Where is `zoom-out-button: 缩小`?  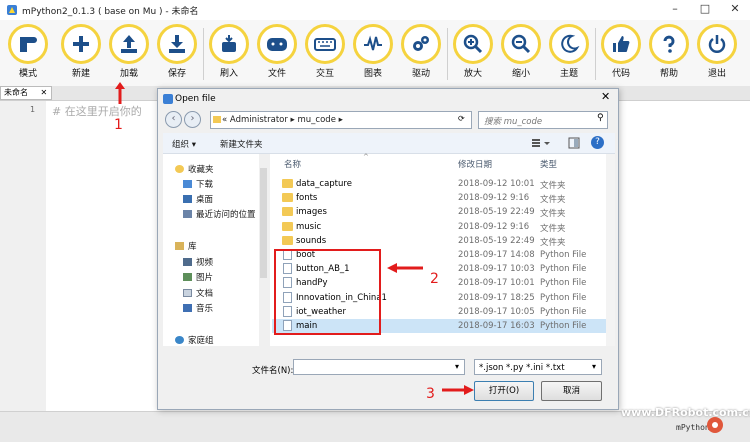
zoom-out-button: 缩小 is located at coordinates (521, 54).